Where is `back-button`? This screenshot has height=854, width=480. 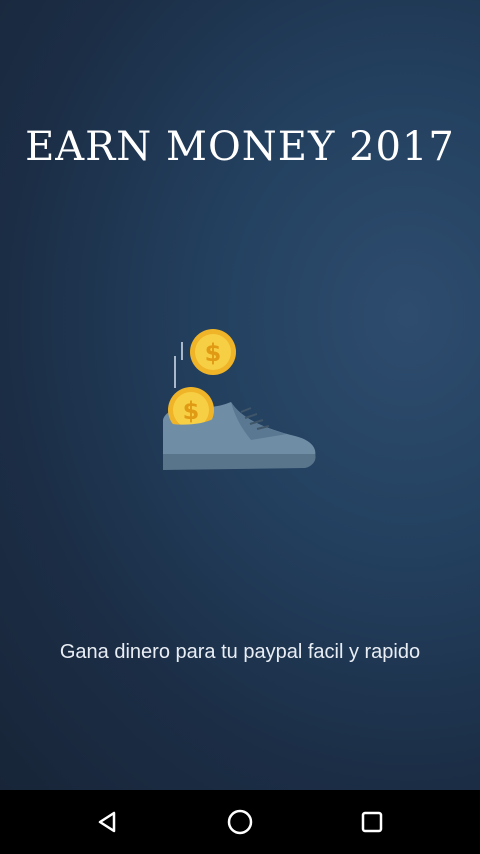
back-button is located at coordinates (108, 822).